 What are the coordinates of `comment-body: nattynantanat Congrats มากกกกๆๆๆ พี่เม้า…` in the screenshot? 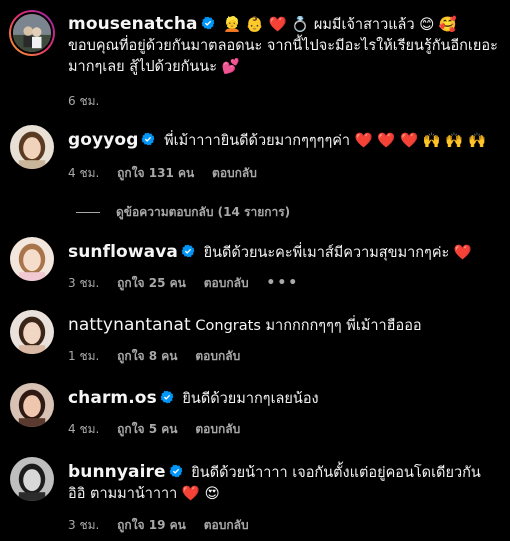 It's located at (283, 326).